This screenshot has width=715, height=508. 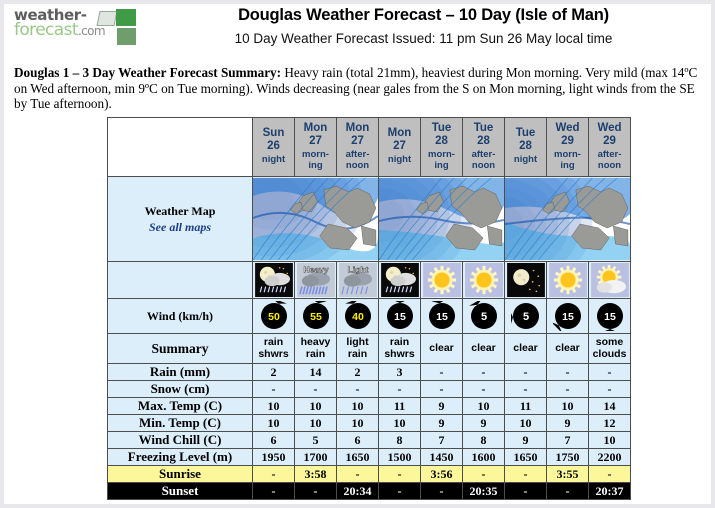 I want to click on day-column-header-1: Mon 27 morn-ing, so click(x=315, y=147).